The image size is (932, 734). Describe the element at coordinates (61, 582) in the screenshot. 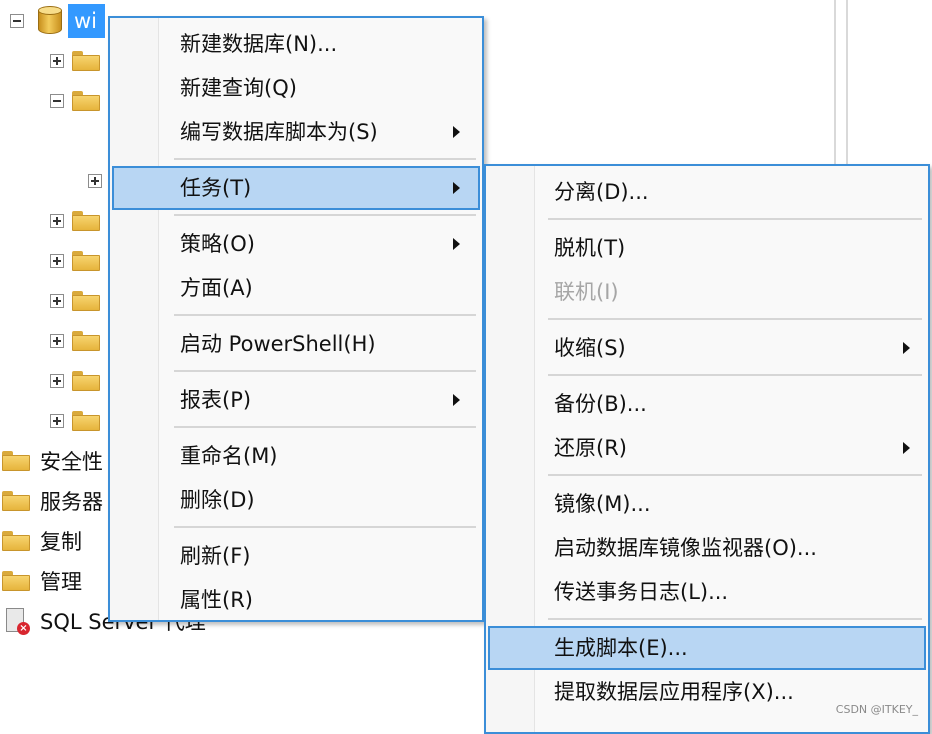

I see `tree-node-label: 管理` at that location.